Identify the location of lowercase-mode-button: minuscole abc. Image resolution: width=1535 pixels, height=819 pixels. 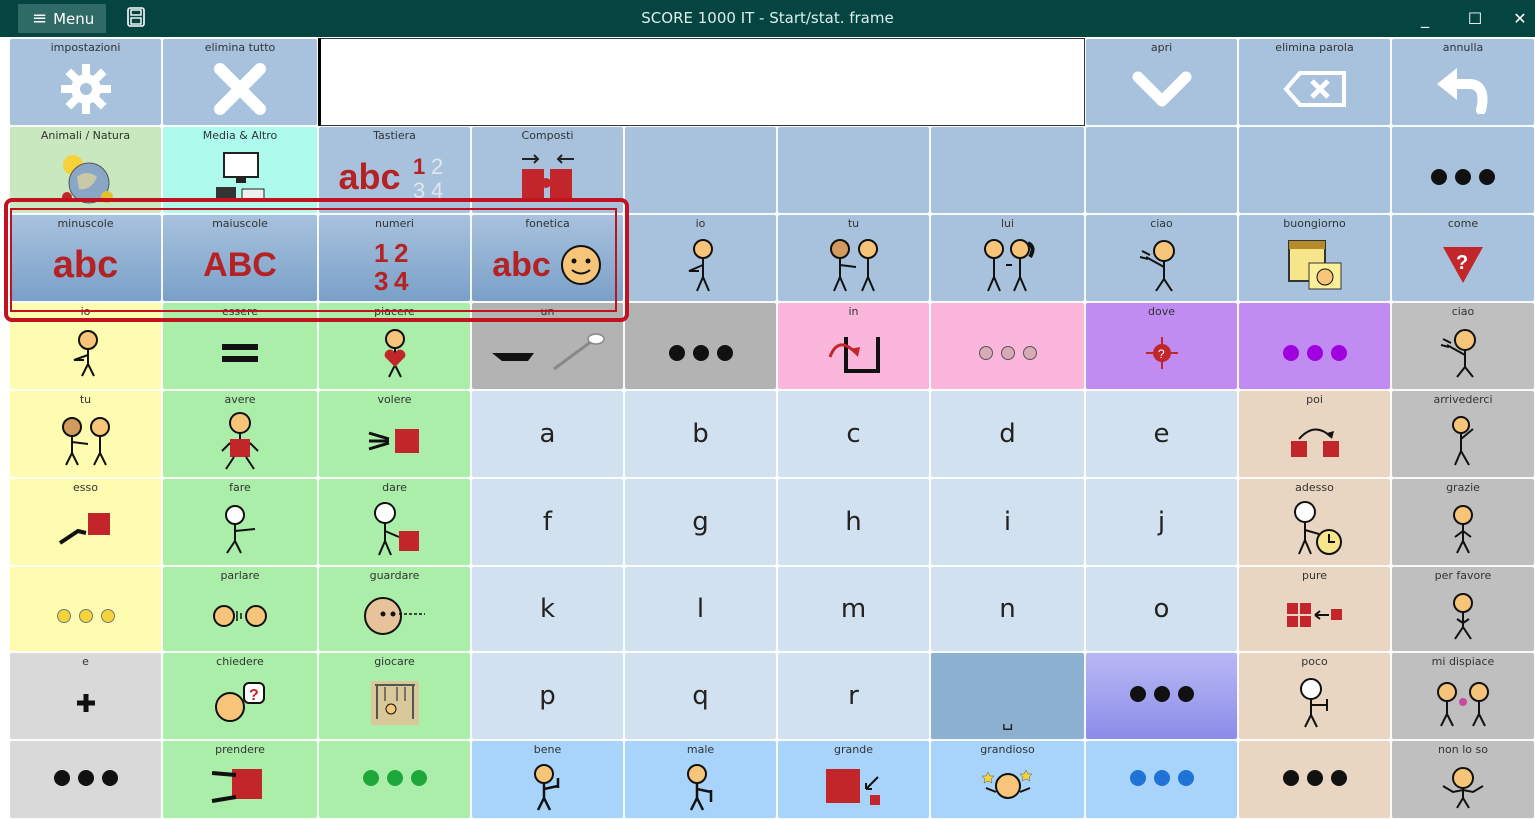
(85, 258).